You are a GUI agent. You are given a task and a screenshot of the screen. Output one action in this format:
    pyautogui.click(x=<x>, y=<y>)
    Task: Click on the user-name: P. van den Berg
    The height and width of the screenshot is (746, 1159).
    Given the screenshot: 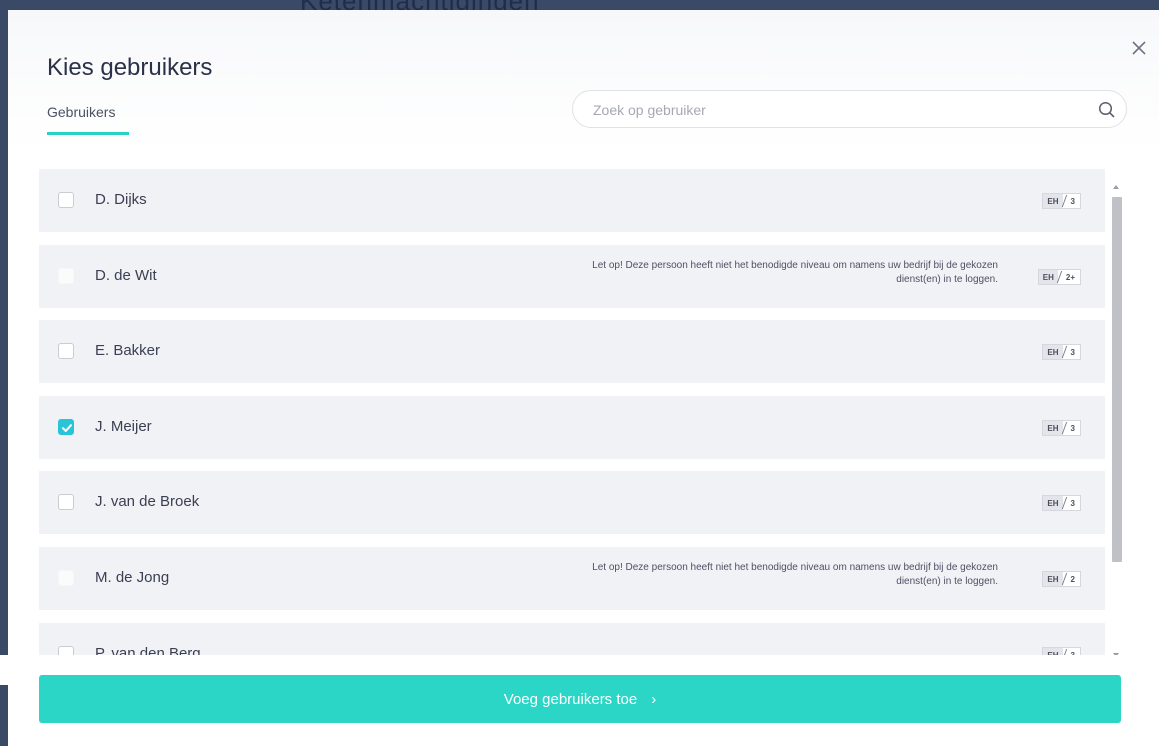 What is the action you would take?
    pyautogui.click(x=148, y=650)
    